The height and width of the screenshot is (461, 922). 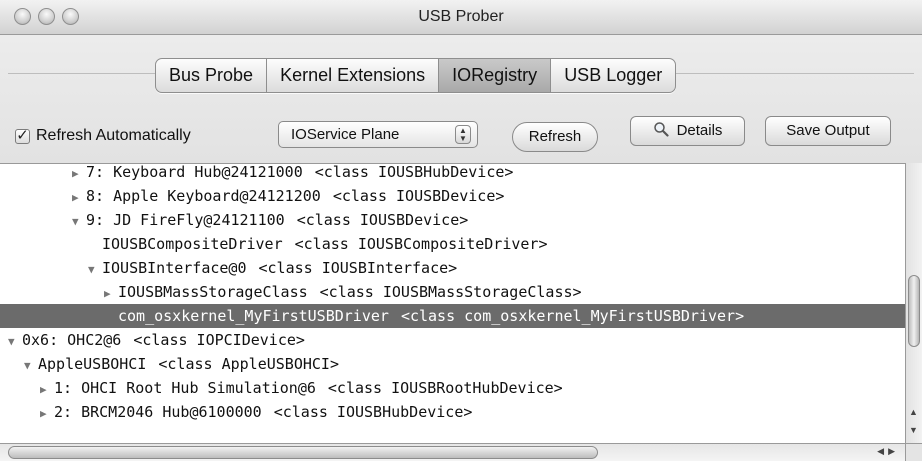 What do you see at coordinates (203, 196) in the screenshot?
I see `outline-row-name: 8: Apple Keyboard@24121200` at bounding box center [203, 196].